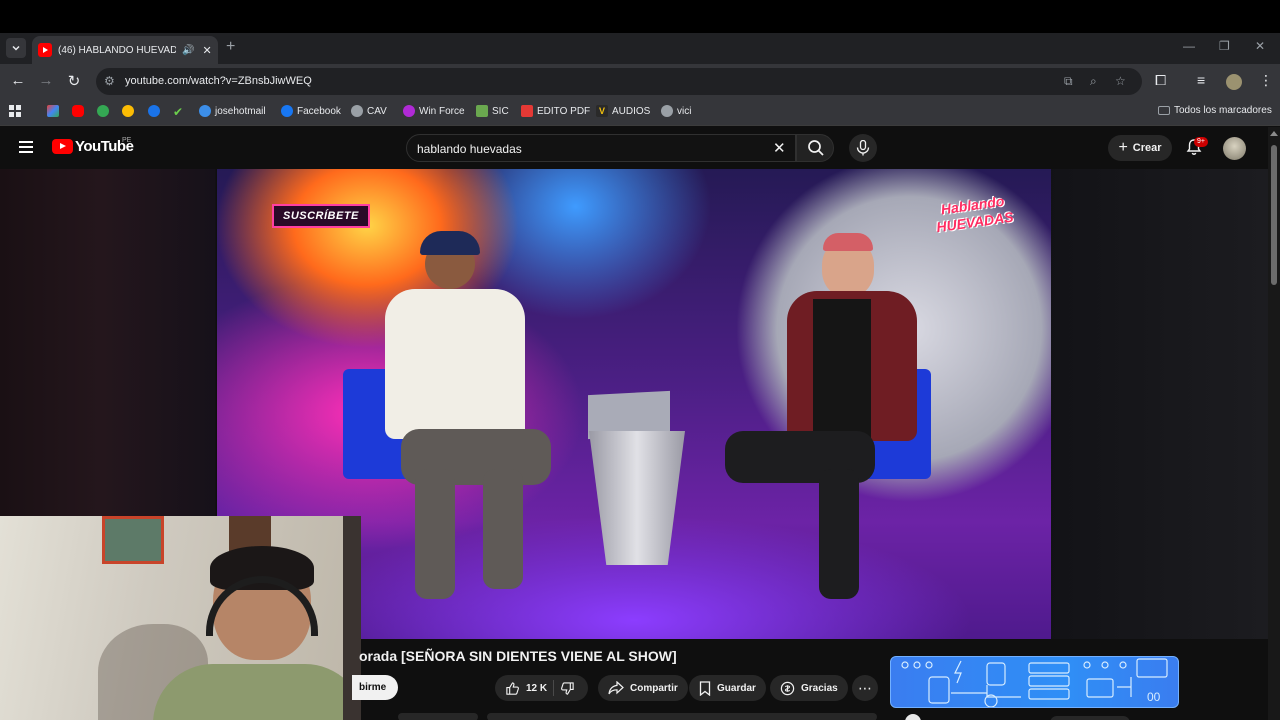  What do you see at coordinates (434, 111) in the screenshot?
I see `bookmark-winforce: Win Force` at bounding box center [434, 111].